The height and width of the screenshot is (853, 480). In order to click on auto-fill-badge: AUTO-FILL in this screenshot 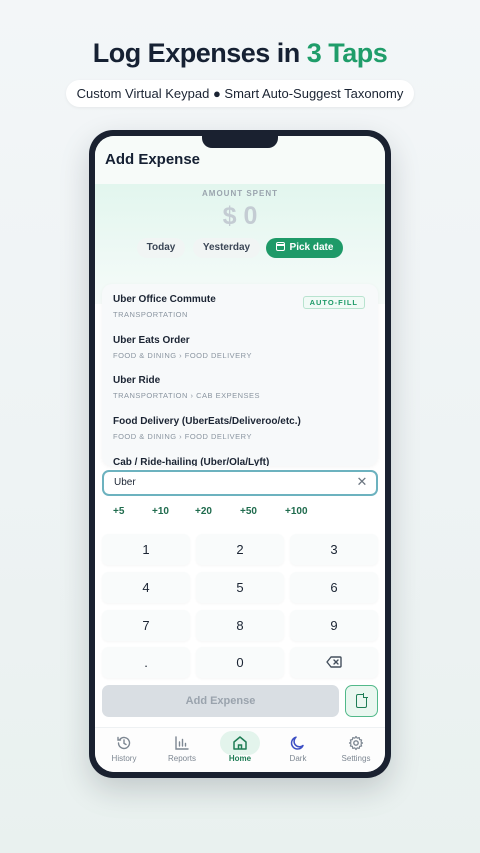, I will do `click(333, 302)`.